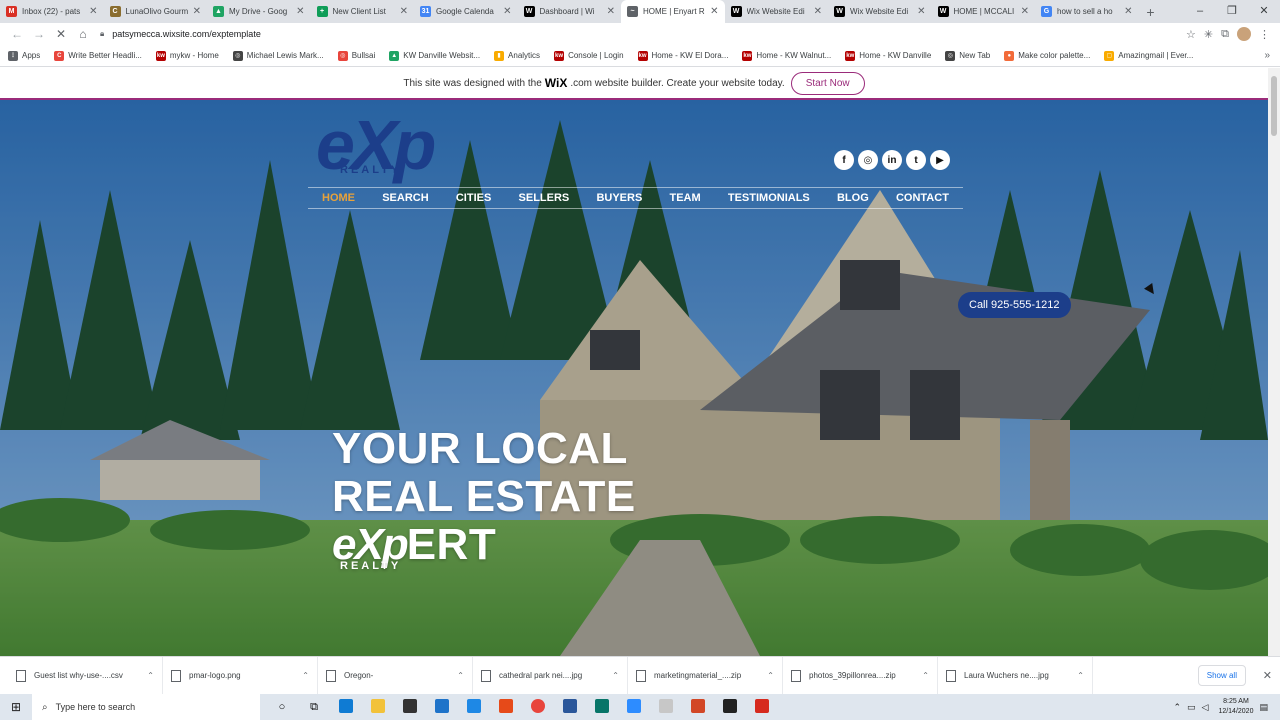 The height and width of the screenshot is (720, 1280). I want to click on browser-tab: M Inbox (22) - pats ✕, so click(52, 11).